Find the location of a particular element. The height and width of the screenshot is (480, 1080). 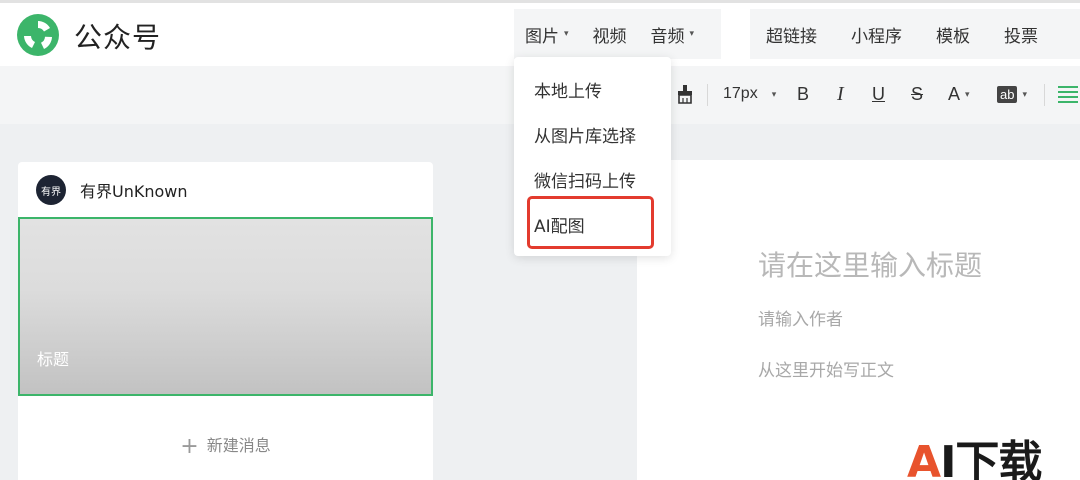

bold-icon: B is located at coordinates (803, 93).